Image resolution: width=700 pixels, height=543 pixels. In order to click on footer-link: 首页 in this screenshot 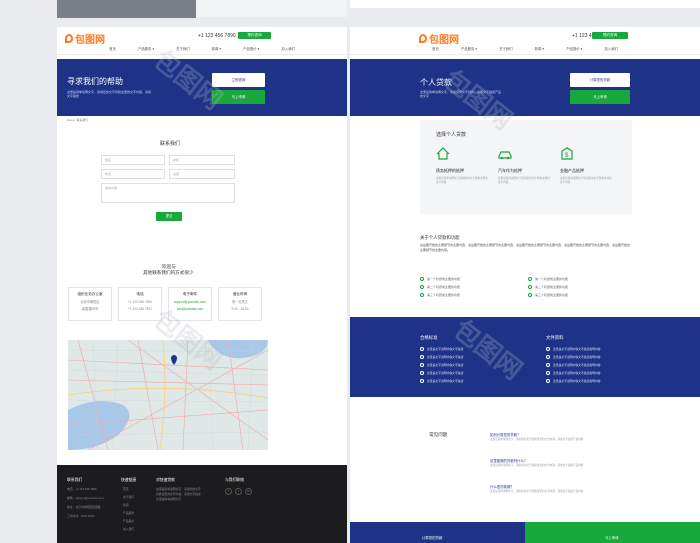, I will do `click(126, 489)`.